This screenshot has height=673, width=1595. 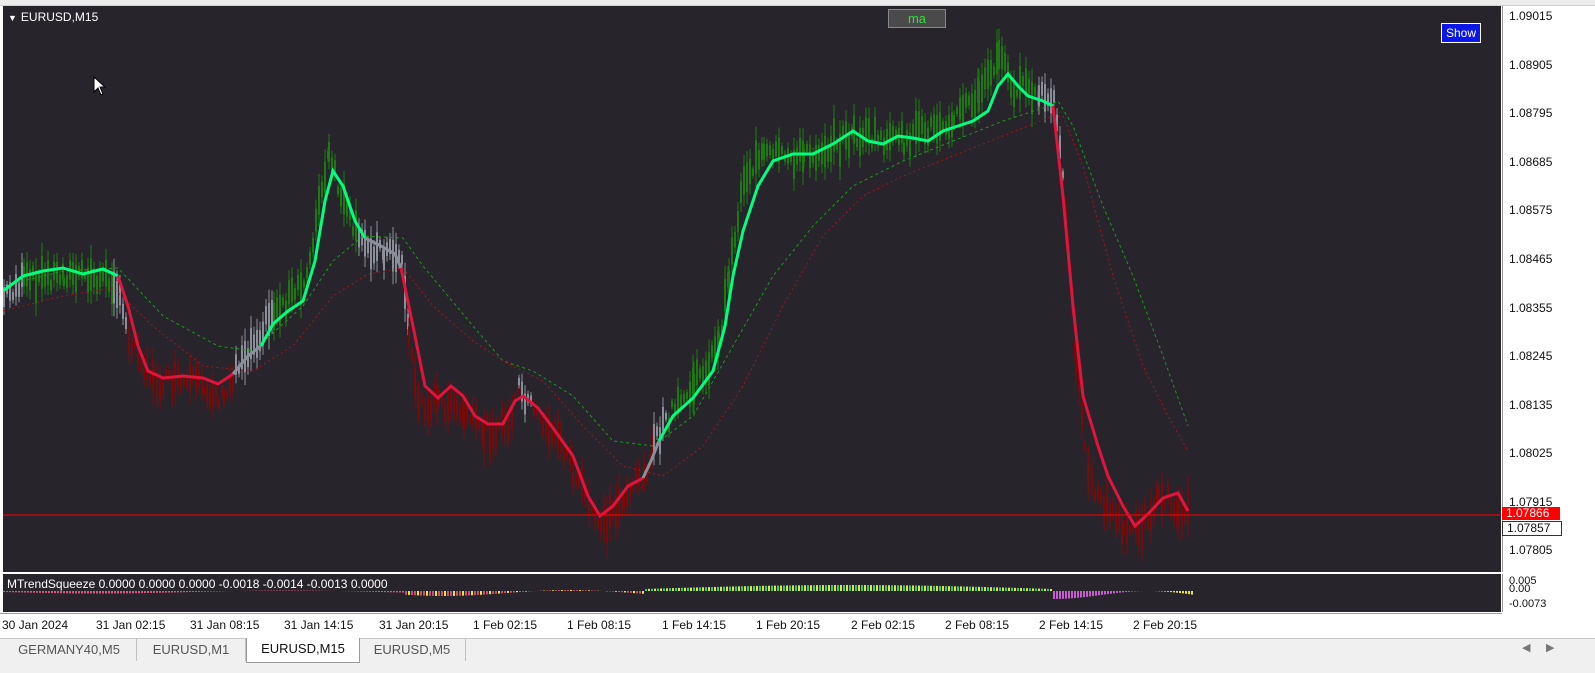 What do you see at coordinates (35, 625) in the screenshot?
I see `time-tick: 30 Jan 2024` at bounding box center [35, 625].